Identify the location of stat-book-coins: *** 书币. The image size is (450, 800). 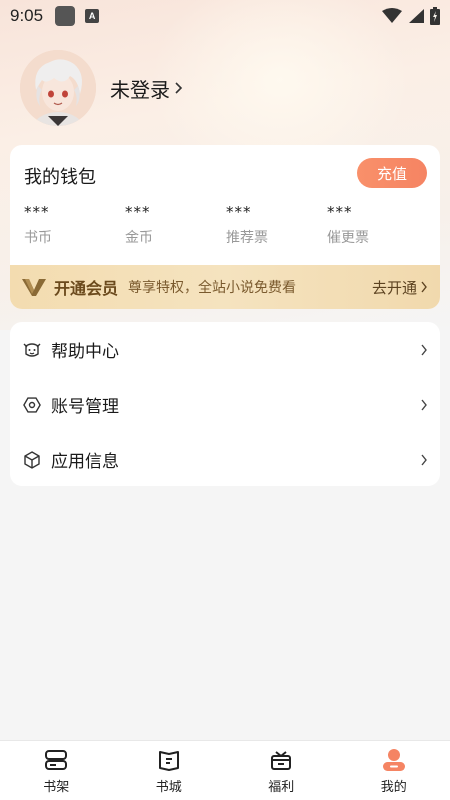
(74, 225).